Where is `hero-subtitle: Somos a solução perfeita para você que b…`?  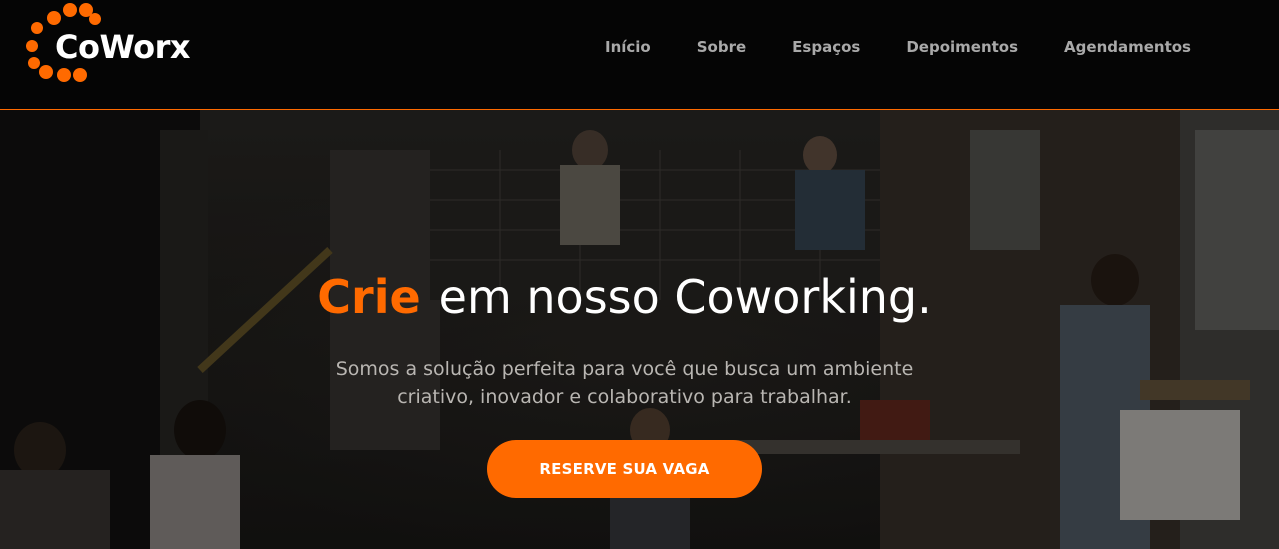 hero-subtitle: Somos a solução perfeita para você que b… is located at coordinates (624, 383).